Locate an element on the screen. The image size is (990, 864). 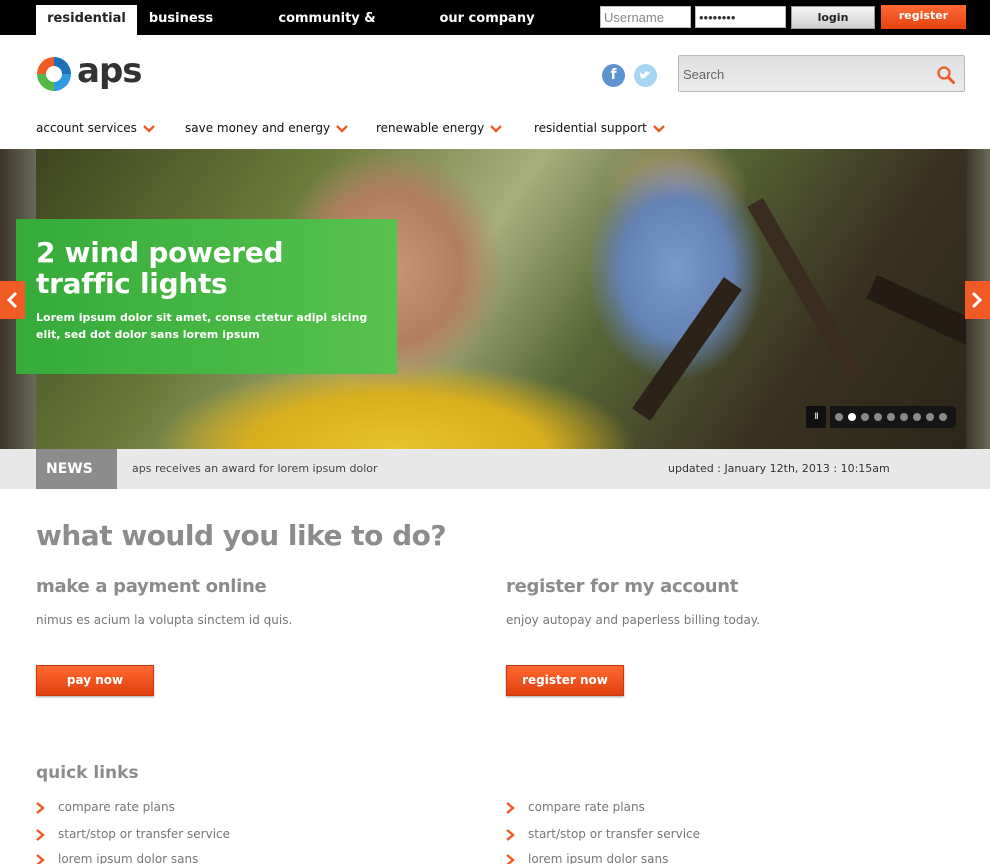
tab-community-environment: community & environment is located at coordinates (327, 29).